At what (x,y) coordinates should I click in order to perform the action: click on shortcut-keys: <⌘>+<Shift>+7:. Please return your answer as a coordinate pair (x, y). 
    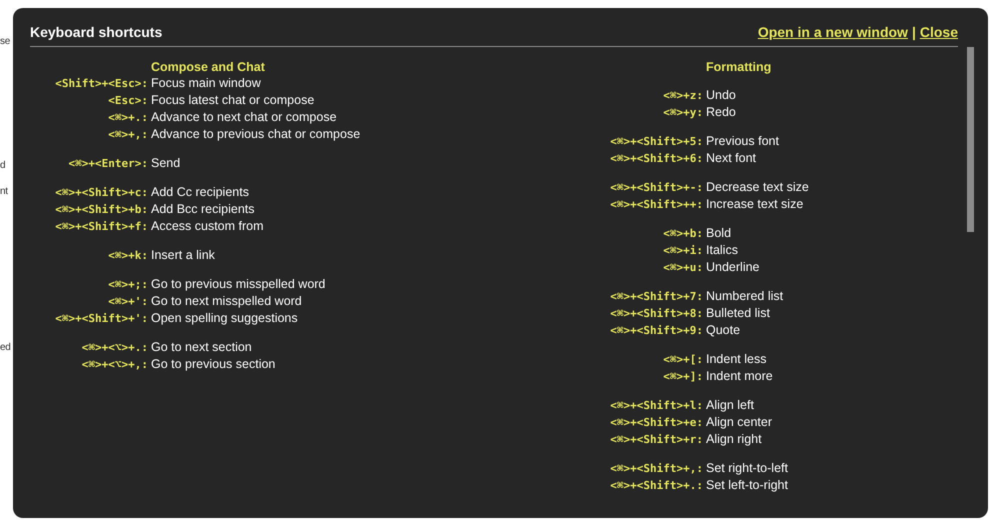
    Looking at the image, I should click on (656, 296).